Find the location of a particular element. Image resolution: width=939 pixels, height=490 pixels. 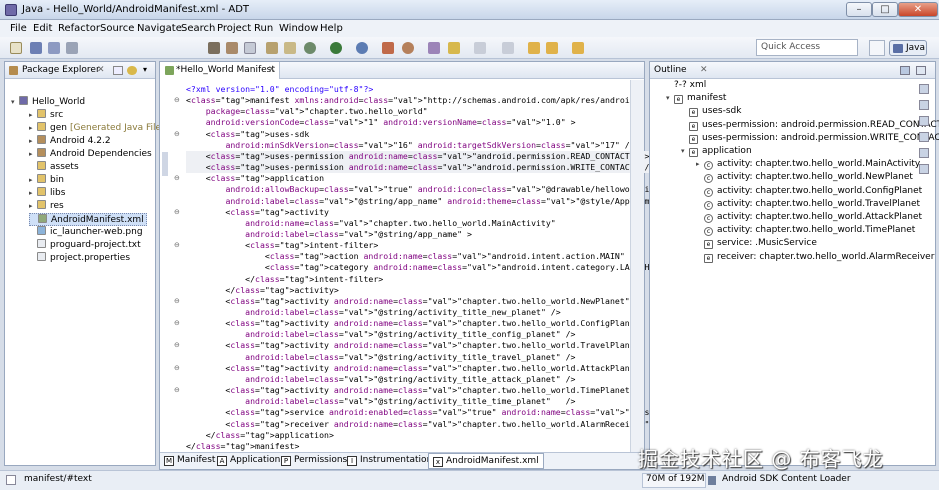

new-java-package-icon is located at coordinates (388, 48).